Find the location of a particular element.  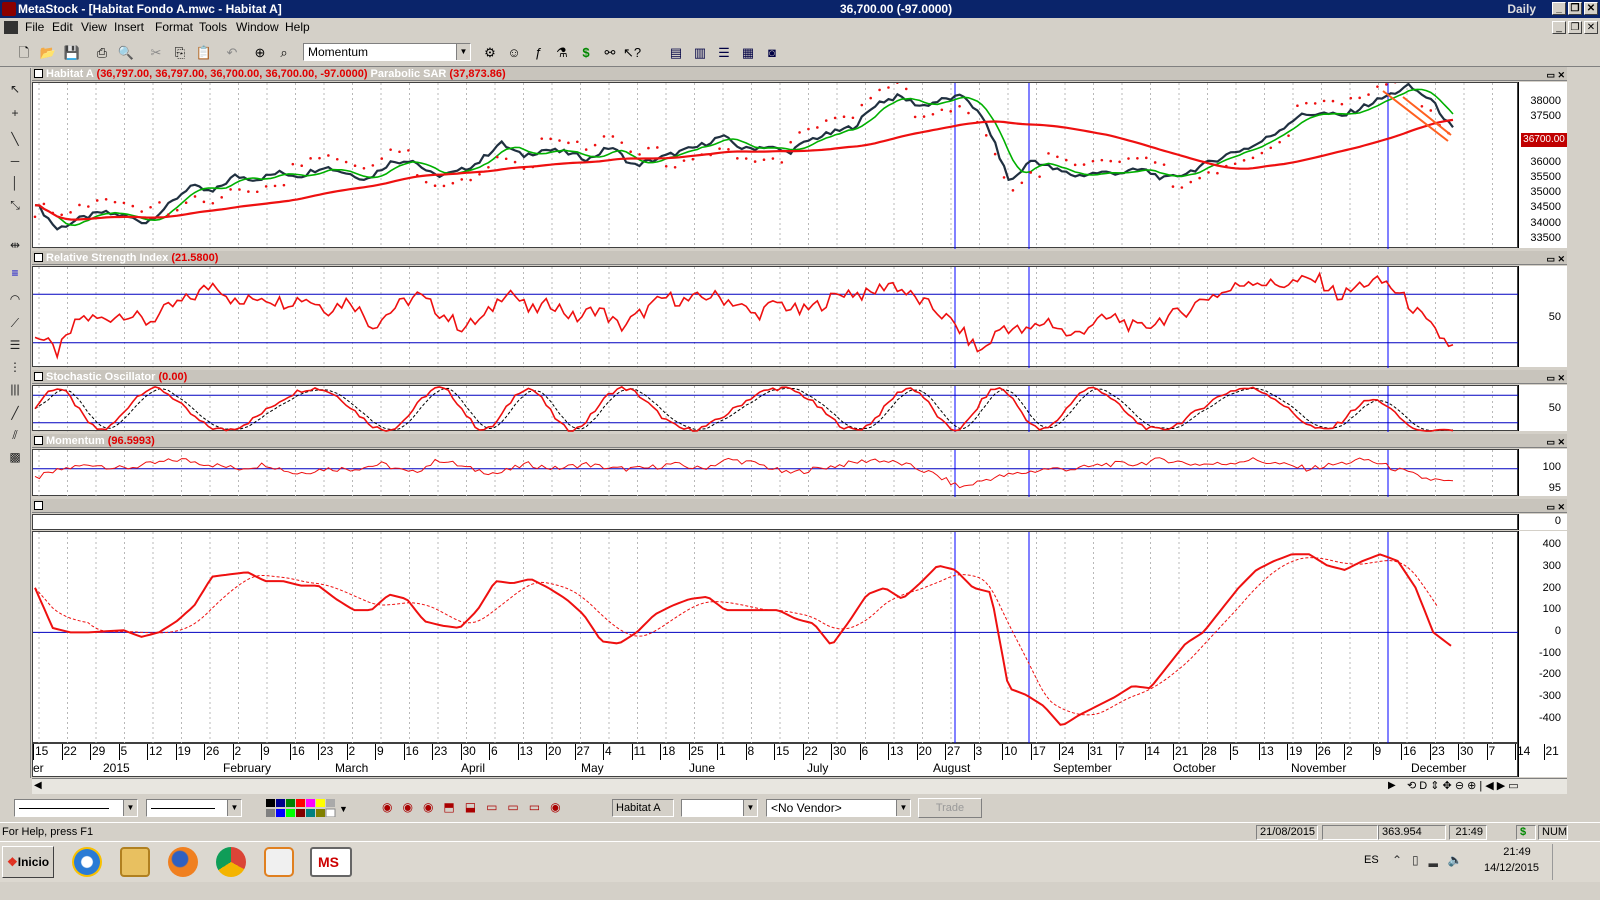

horizontal-scrollbar: ◀ ▶ ⟲ D ⇕ ✥ ⊖ ⊕ | ◀ ▶ ▭ is located at coordinates (799, 786).